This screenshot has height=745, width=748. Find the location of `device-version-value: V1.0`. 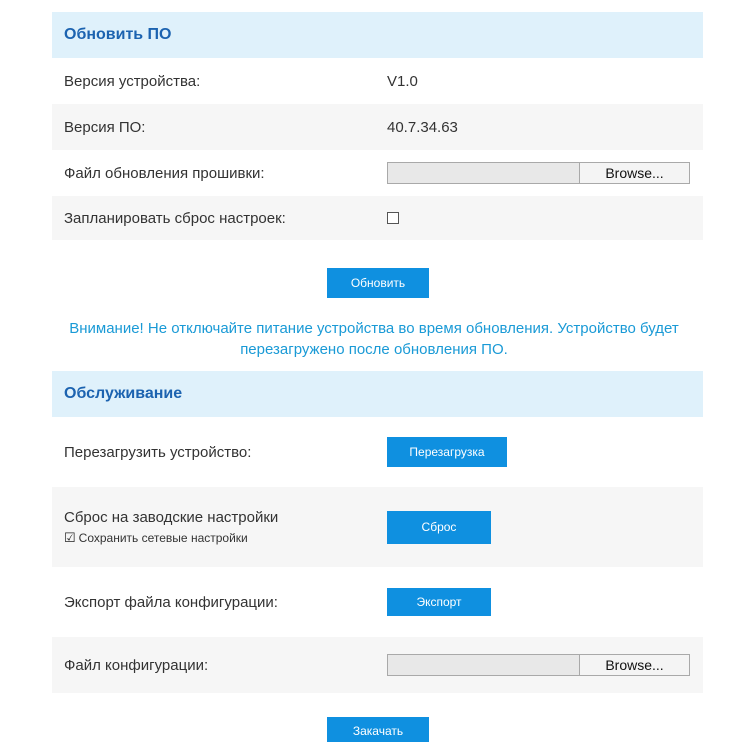

device-version-value: V1.0 is located at coordinates (402, 81).